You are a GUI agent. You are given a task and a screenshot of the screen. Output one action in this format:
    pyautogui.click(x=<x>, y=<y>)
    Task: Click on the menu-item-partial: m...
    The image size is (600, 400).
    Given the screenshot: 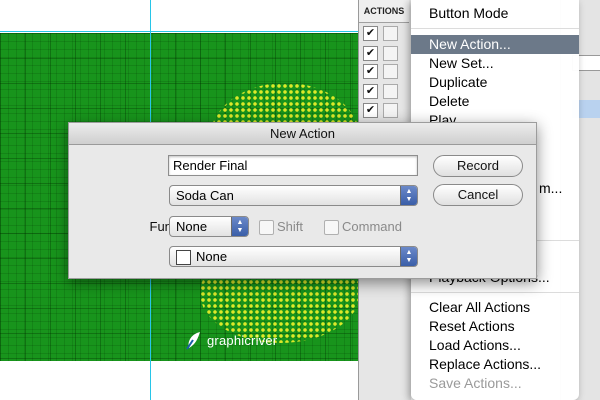 What is the action you would take?
    pyautogui.click(x=569, y=188)
    